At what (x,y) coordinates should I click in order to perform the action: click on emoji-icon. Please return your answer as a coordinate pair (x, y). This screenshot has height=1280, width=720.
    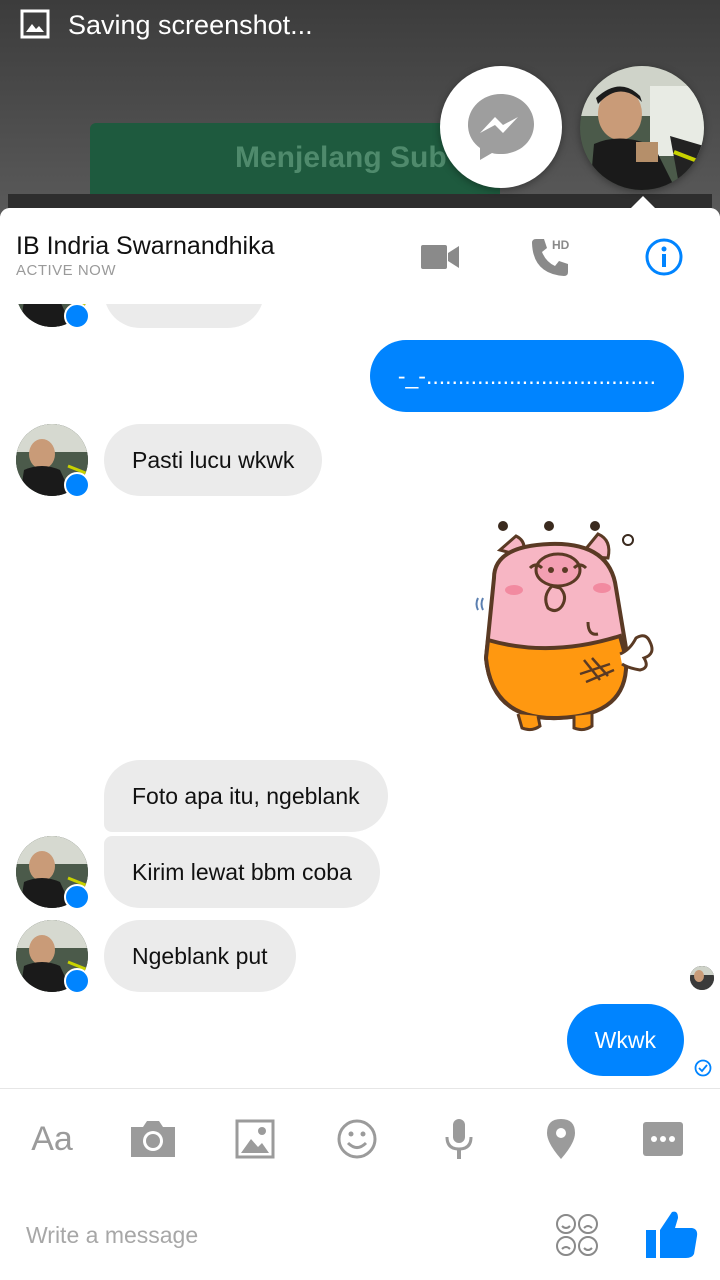
    Looking at the image, I should click on (357, 1139).